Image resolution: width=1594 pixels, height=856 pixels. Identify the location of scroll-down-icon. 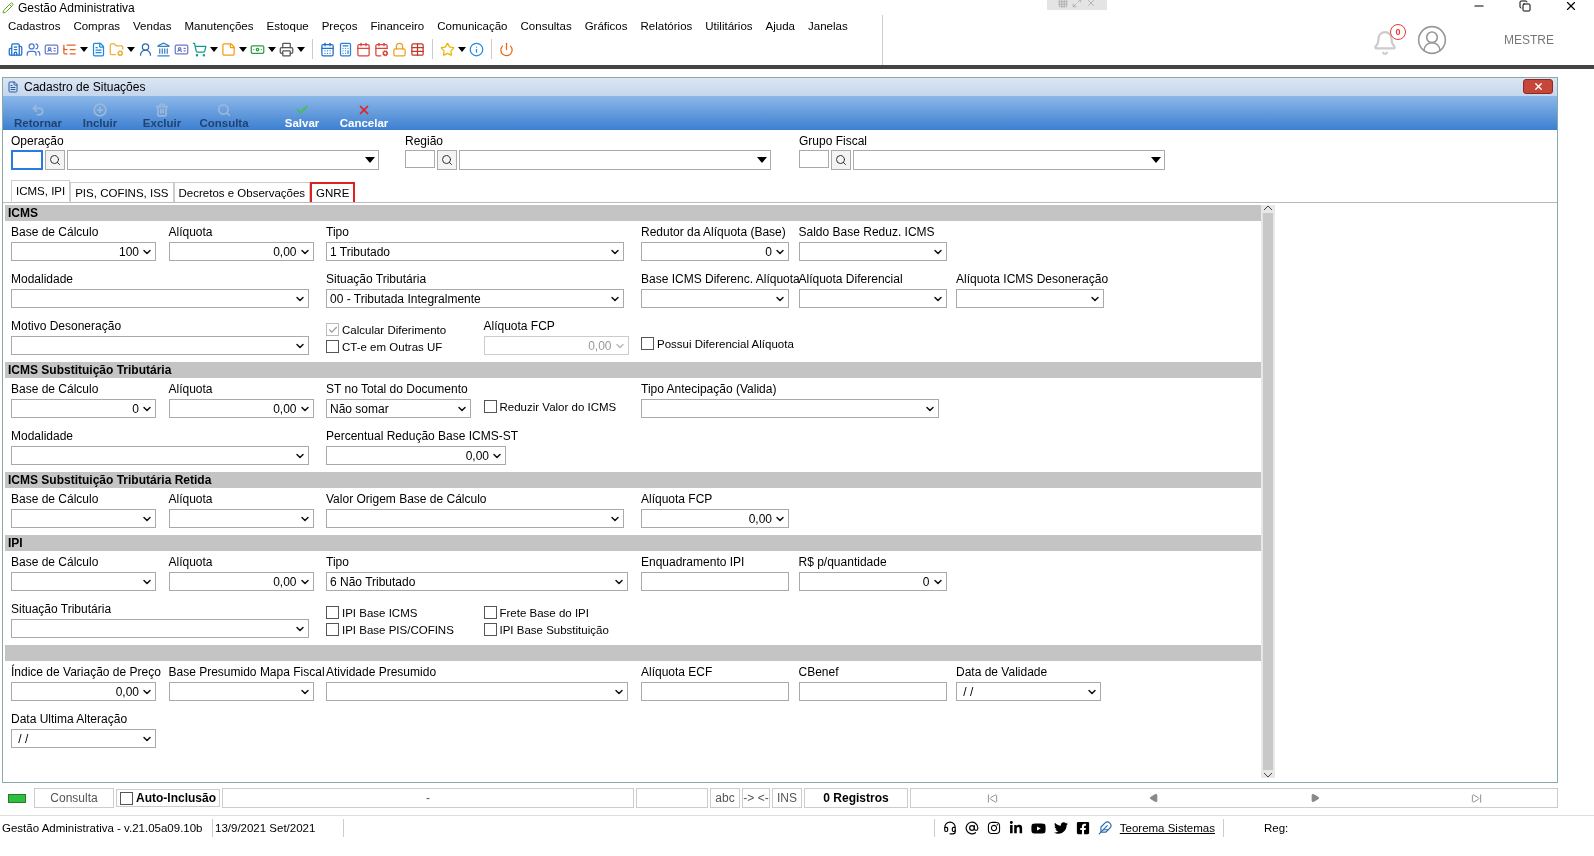
(1268, 775).